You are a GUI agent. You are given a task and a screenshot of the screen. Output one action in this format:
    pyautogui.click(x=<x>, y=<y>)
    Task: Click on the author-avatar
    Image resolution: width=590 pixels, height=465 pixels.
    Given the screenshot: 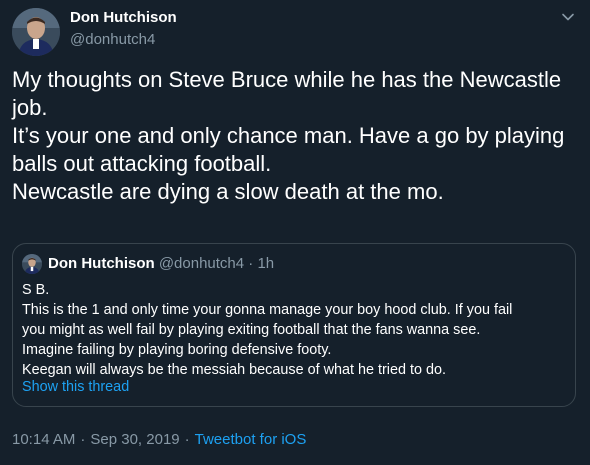 What is the action you would take?
    pyautogui.click(x=36, y=32)
    